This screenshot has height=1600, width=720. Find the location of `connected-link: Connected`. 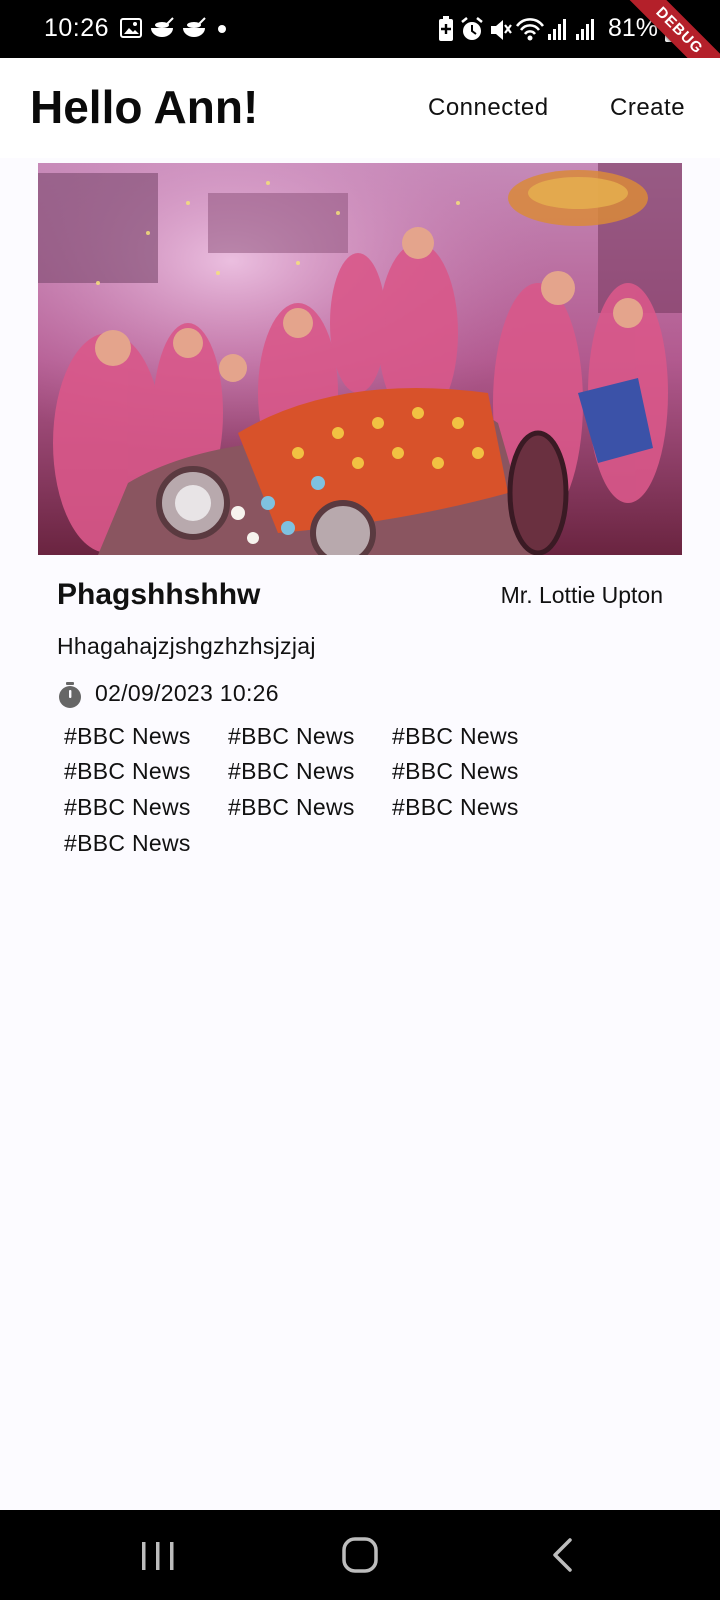

connected-link: Connected is located at coordinates (488, 108).